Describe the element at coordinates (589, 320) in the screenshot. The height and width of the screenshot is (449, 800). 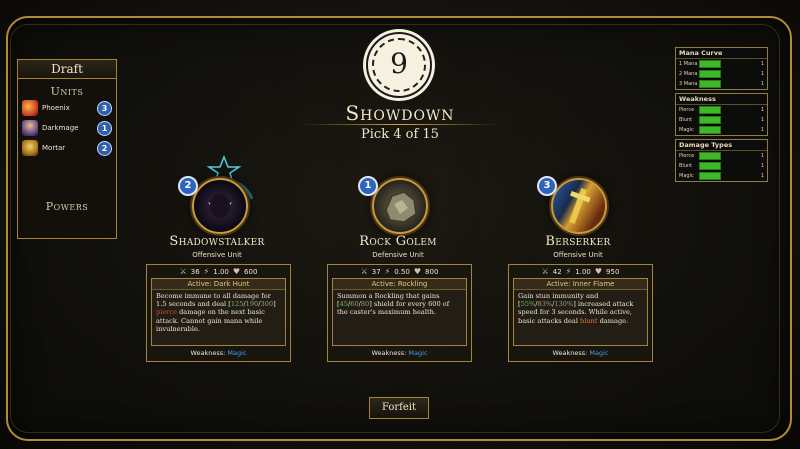
I see `ability-keyword: blunt` at that location.